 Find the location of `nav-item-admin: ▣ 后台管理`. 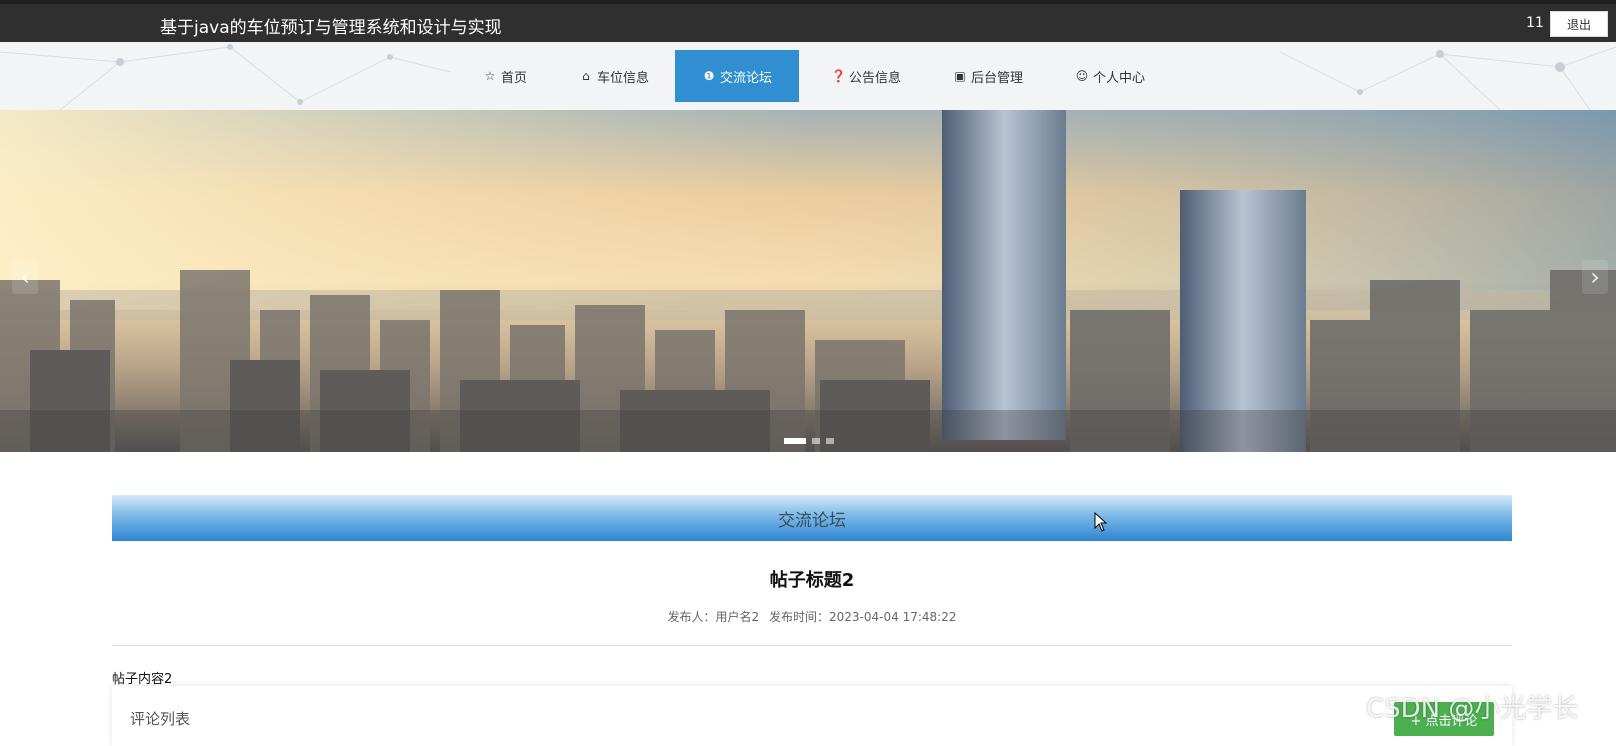

nav-item-admin: ▣ 后台管理 is located at coordinates (988, 76).